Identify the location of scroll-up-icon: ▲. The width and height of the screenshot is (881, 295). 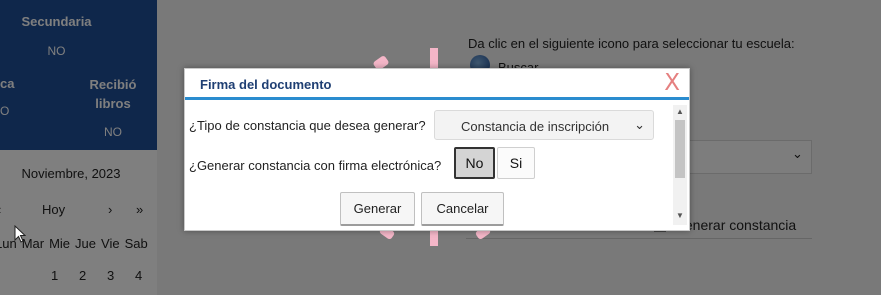
(680, 111).